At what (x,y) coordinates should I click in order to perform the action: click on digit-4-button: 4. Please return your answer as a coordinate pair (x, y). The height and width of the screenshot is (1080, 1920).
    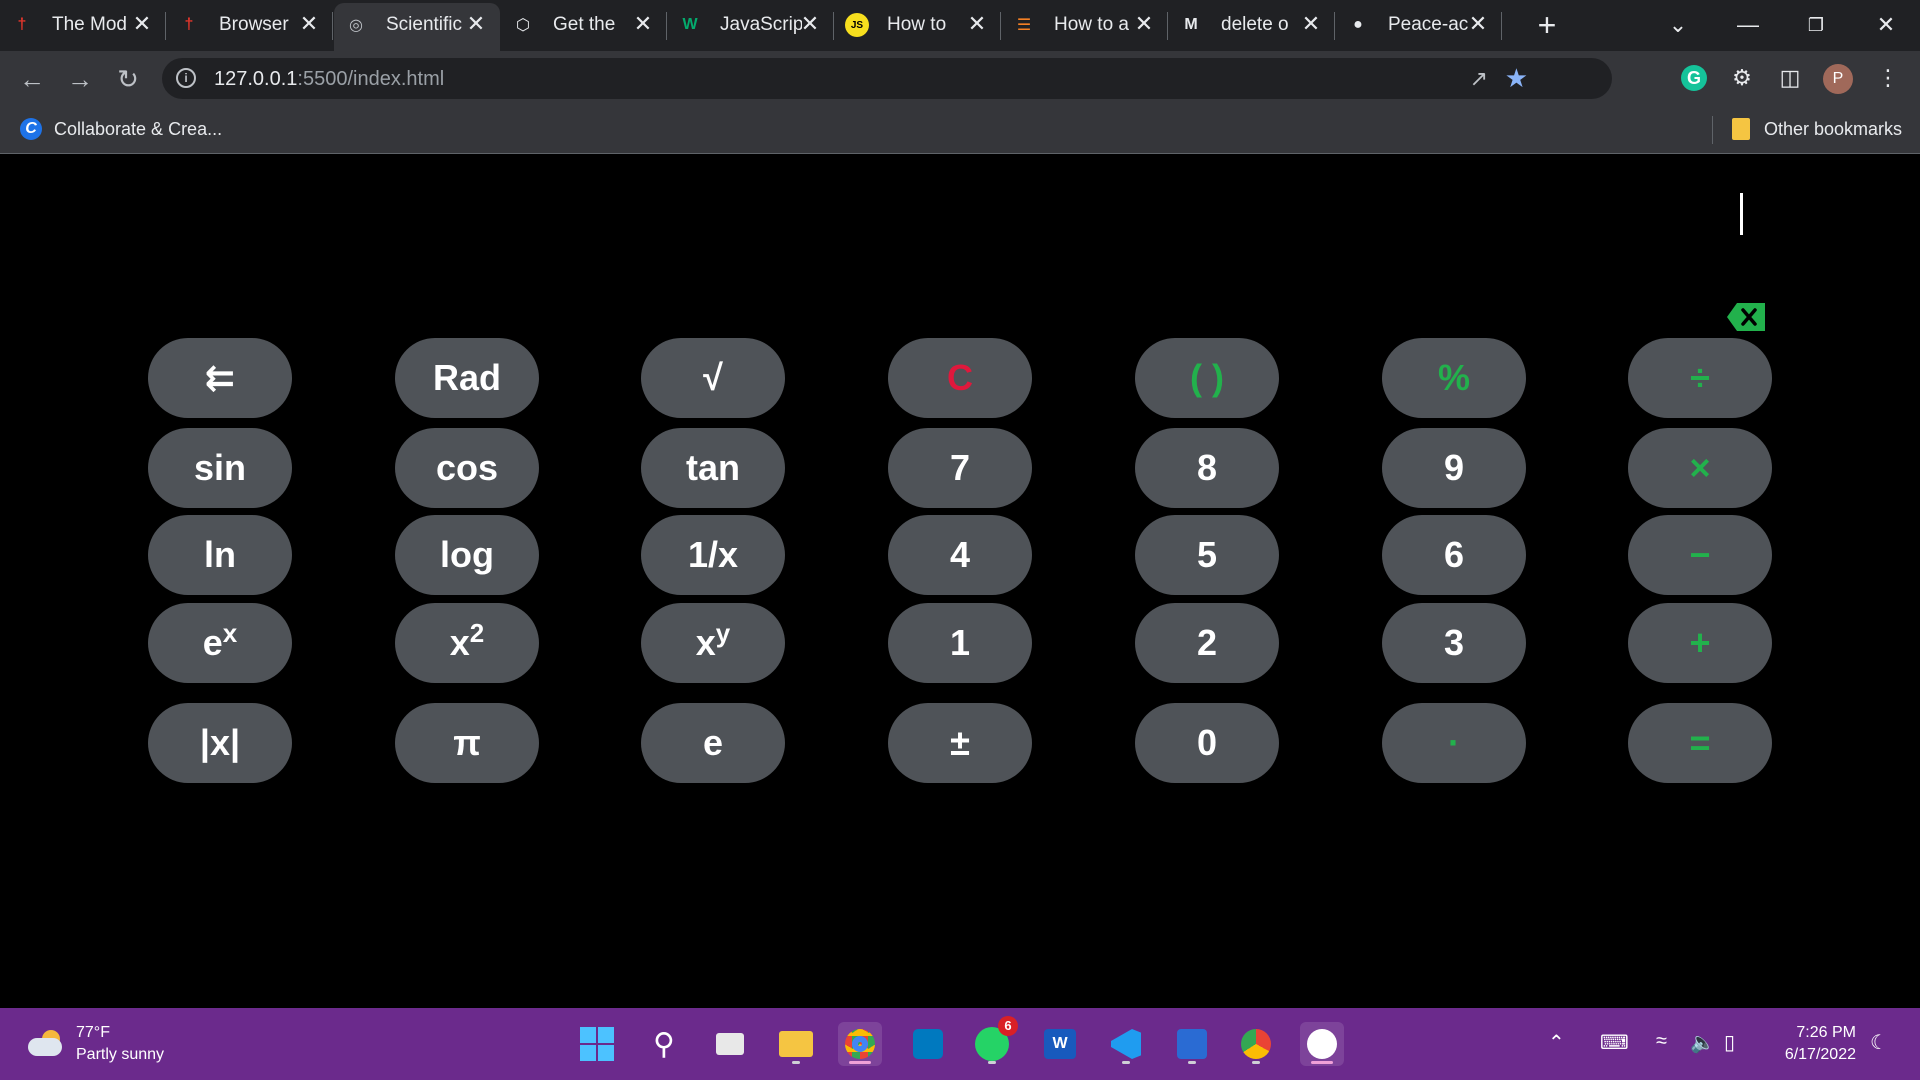
    Looking at the image, I should click on (960, 555).